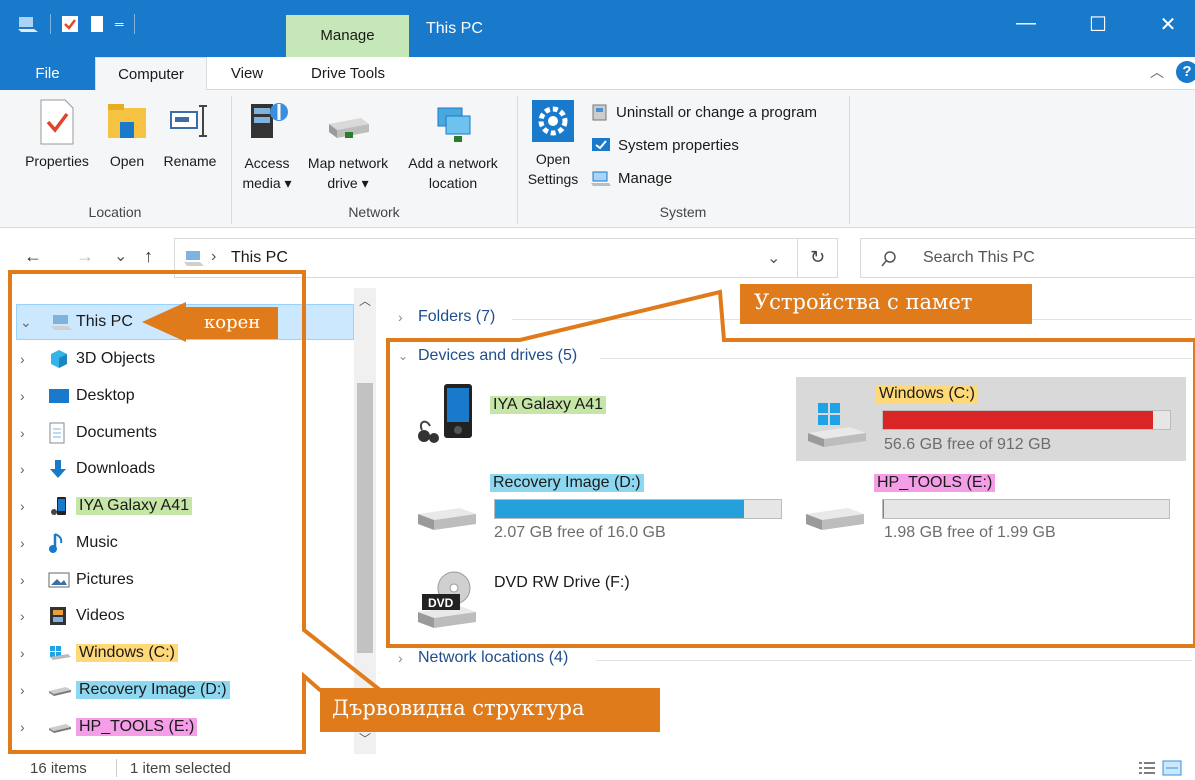 Image resolution: width=1195 pixels, height=780 pixels. What do you see at coordinates (490, 710) in the screenshot?
I see `tree-callout: Дървовидна структура` at bounding box center [490, 710].